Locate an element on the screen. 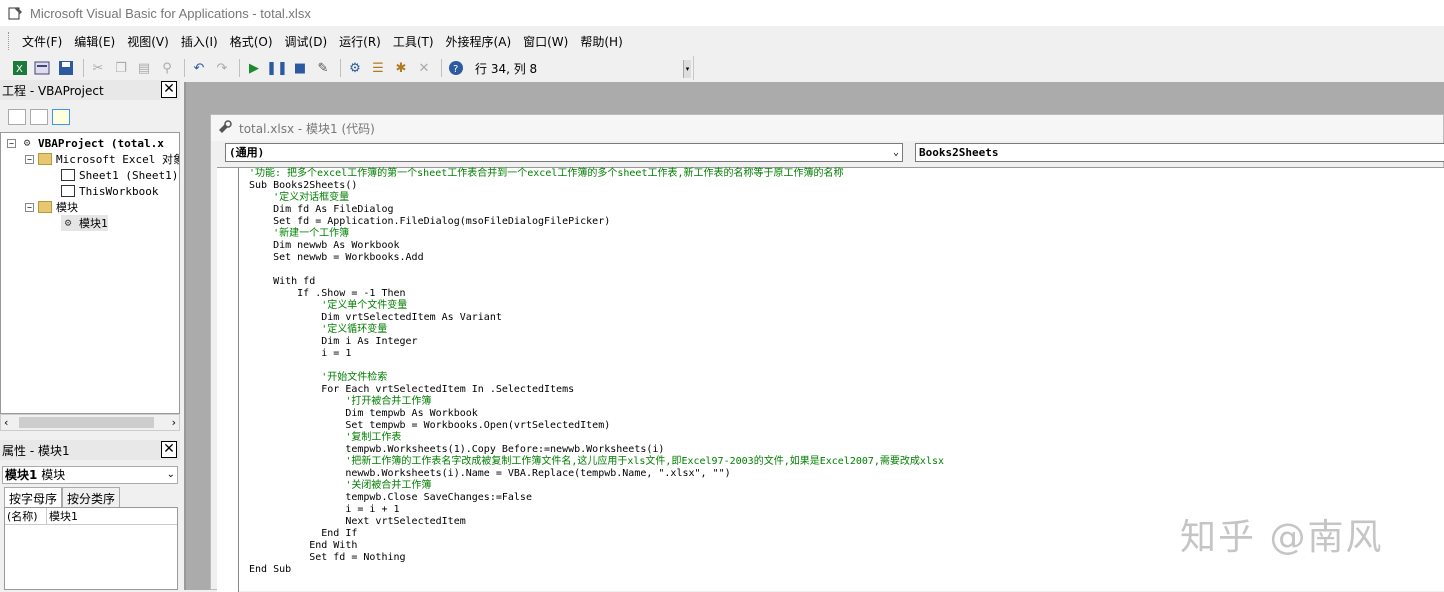 The height and width of the screenshot is (592, 1444). vba-app-icon is located at coordinates (16, 13).